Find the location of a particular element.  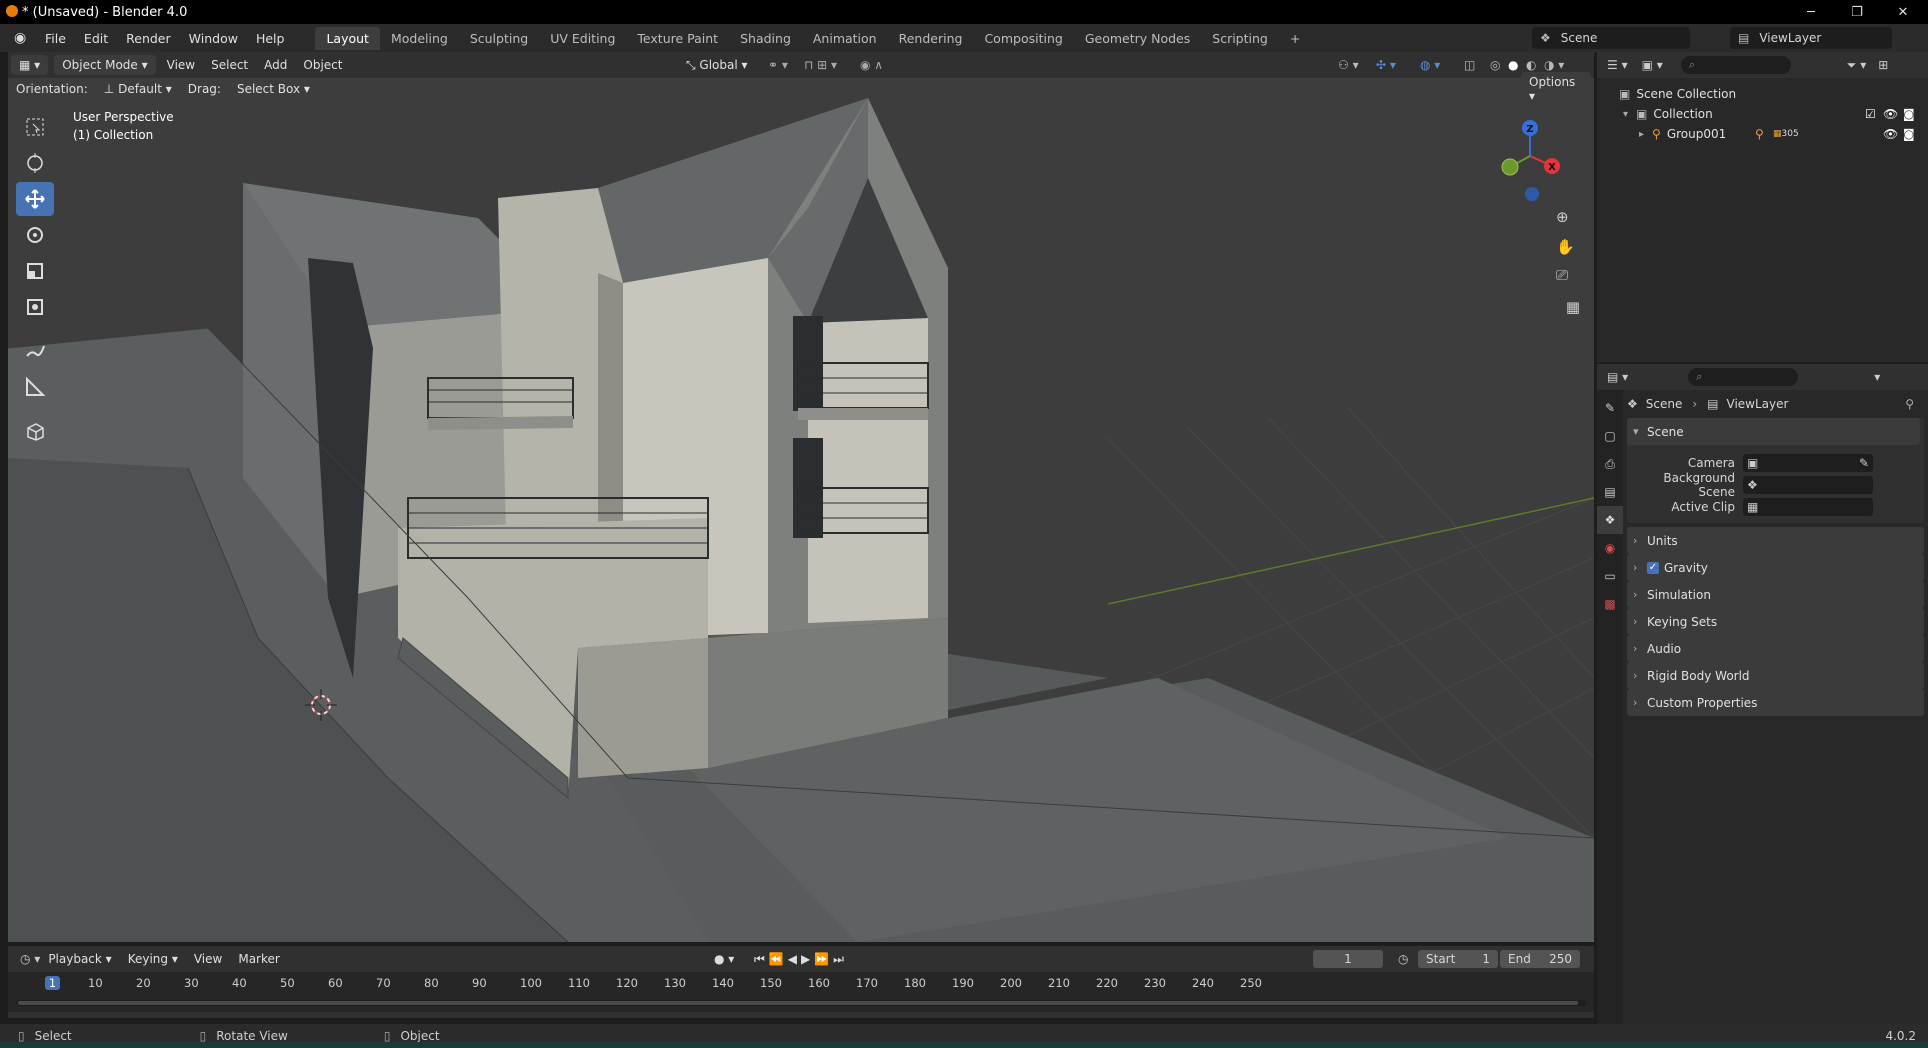

mode-selector: Object Mode ▾ is located at coordinates (105, 65).